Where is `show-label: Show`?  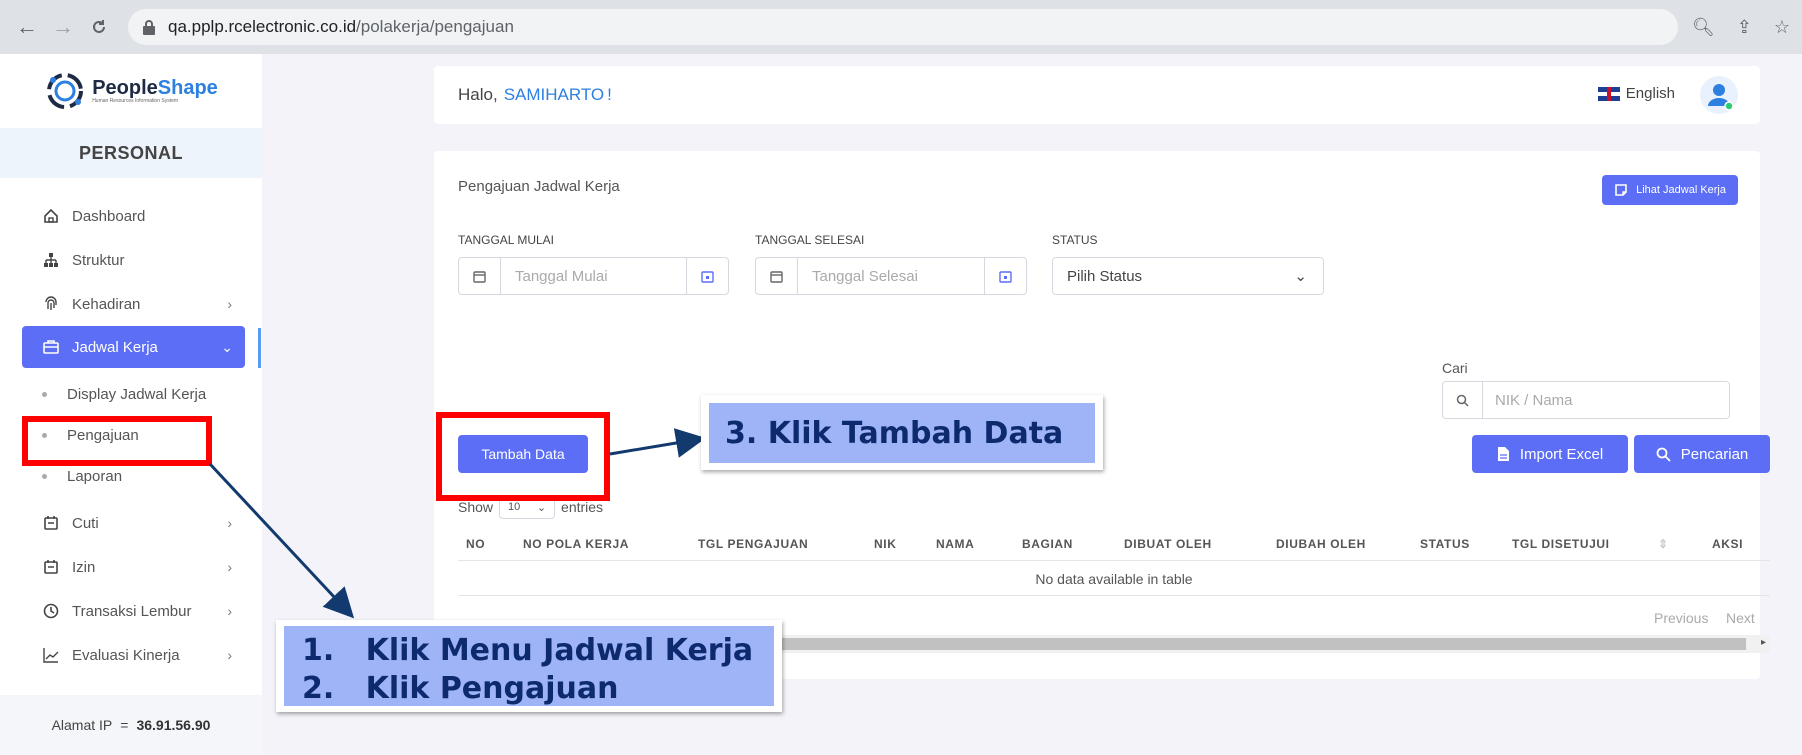
show-label: Show is located at coordinates (476, 507).